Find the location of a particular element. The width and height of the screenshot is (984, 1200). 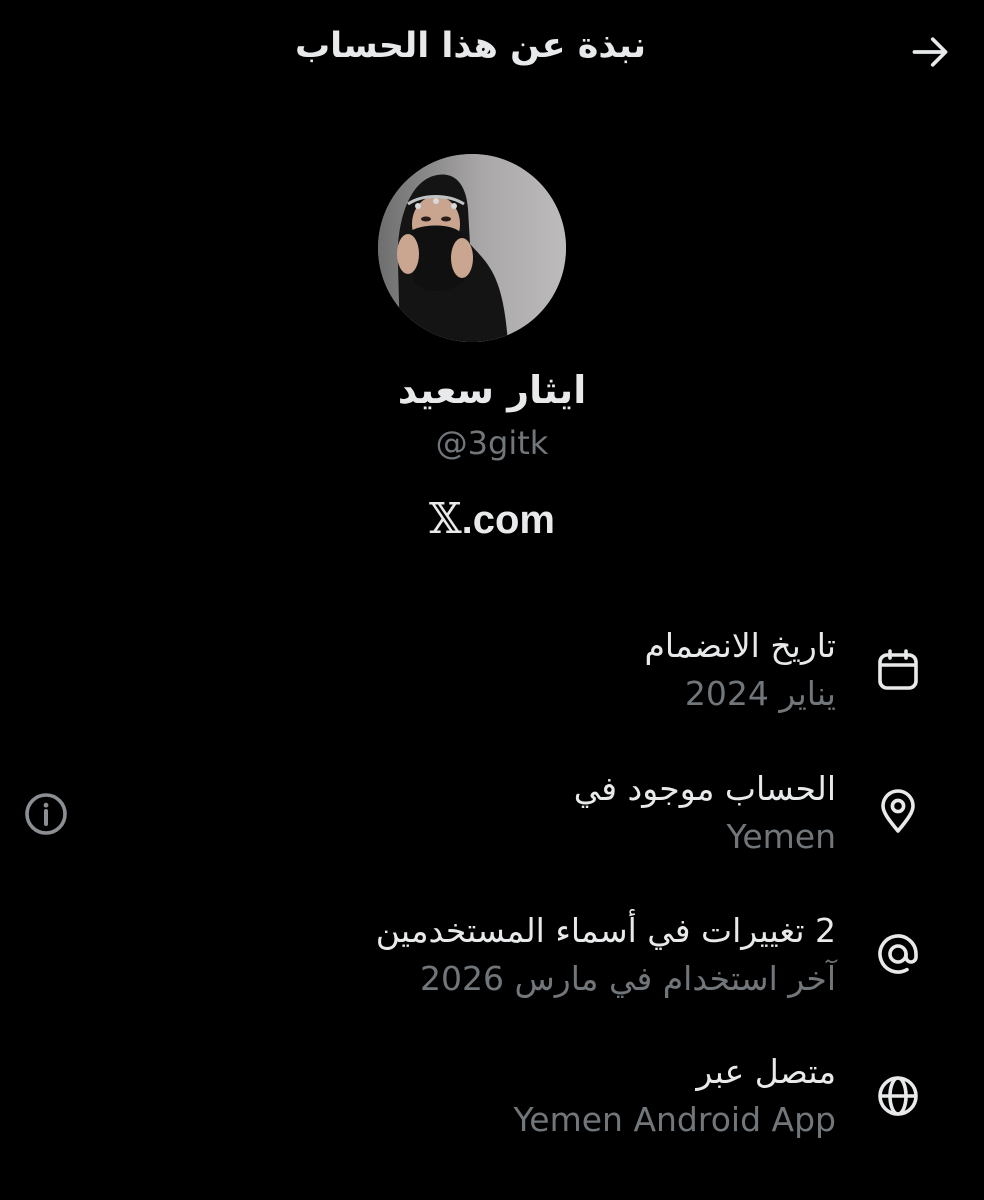

back-button is located at coordinates (930, 52).